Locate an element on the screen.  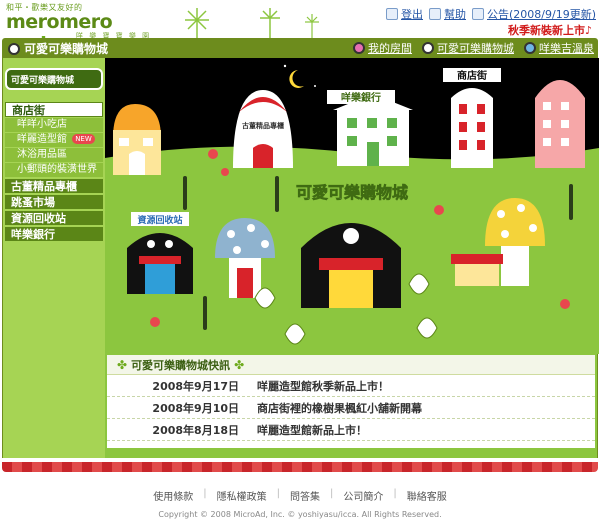
footer-link-faq: 問答集 is located at coordinates (305, 495).